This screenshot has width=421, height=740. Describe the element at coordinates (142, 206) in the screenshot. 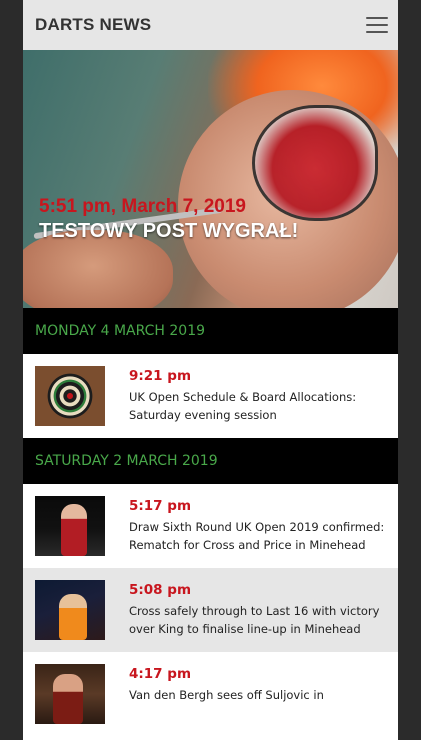

I see `hero-timestamp: 5:51 pm, March 7, 2019` at that location.